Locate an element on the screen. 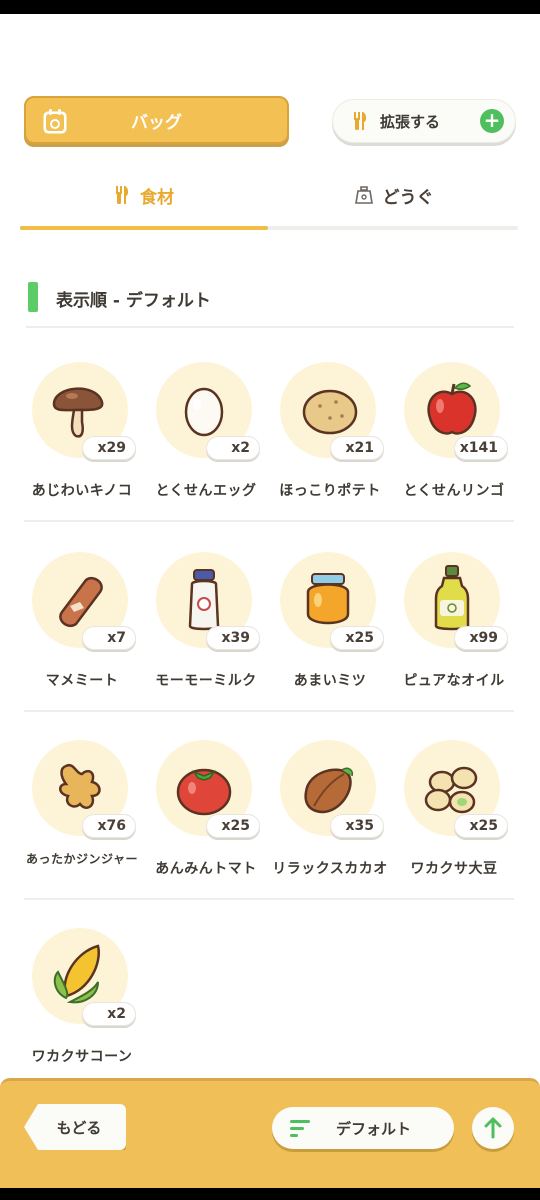  bag-button: バッグ is located at coordinates (156, 120).